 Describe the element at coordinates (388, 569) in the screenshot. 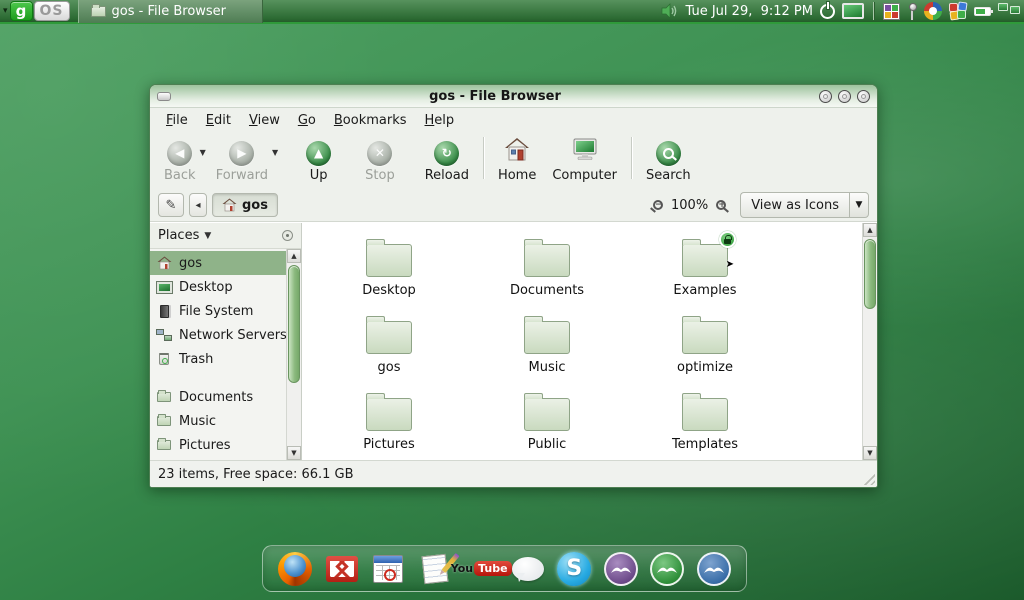

I see `dock-calendar-icon` at that location.